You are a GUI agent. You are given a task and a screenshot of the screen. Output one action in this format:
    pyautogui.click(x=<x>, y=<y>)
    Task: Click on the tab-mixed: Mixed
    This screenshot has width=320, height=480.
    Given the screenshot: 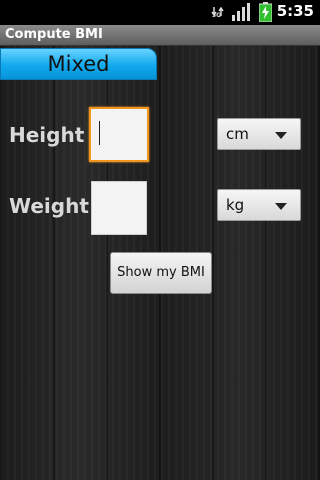 What is the action you would take?
    pyautogui.click(x=78, y=64)
    